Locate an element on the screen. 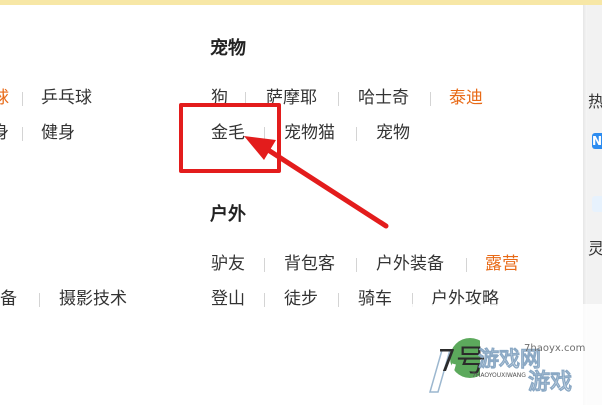 The height and width of the screenshot is (405, 602). tag-hiking: 徒步 is located at coordinates (301, 299).